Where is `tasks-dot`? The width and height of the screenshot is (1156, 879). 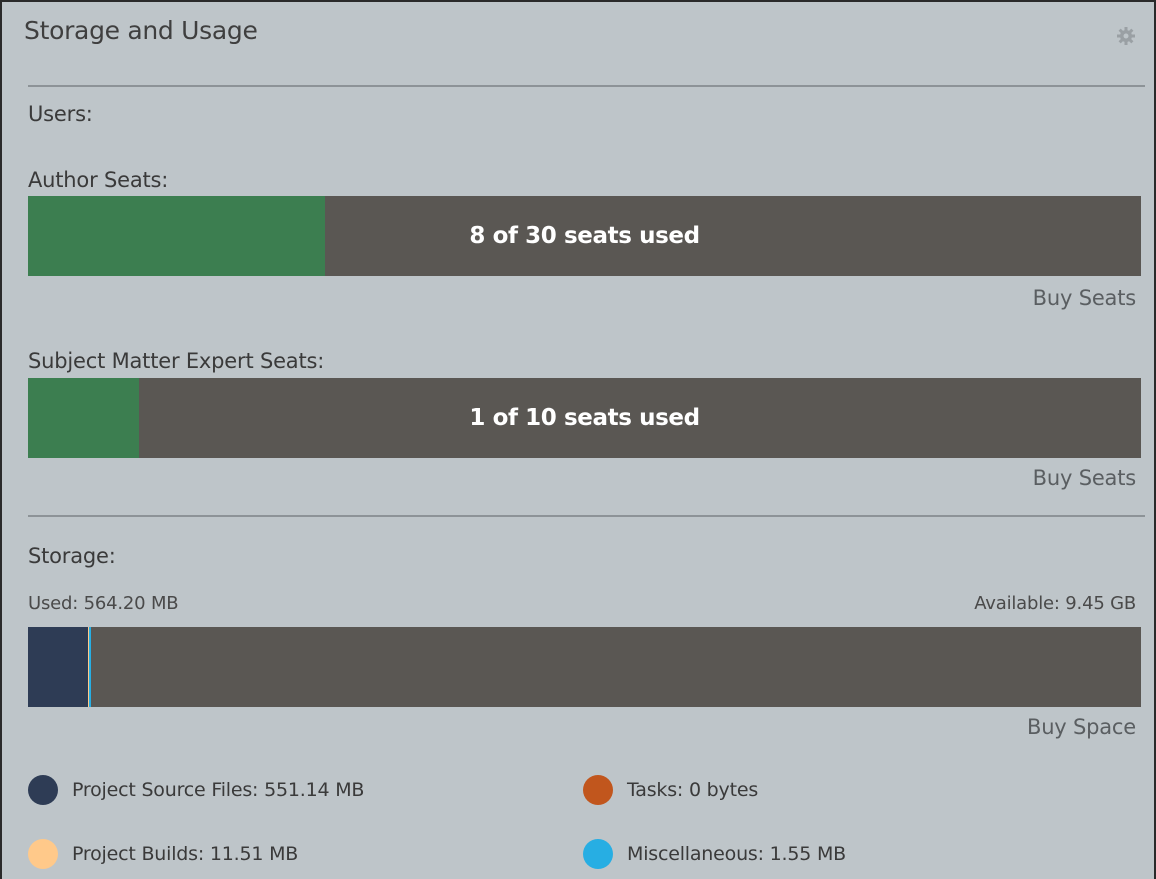 tasks-dot is located at coordinates (598, 790).